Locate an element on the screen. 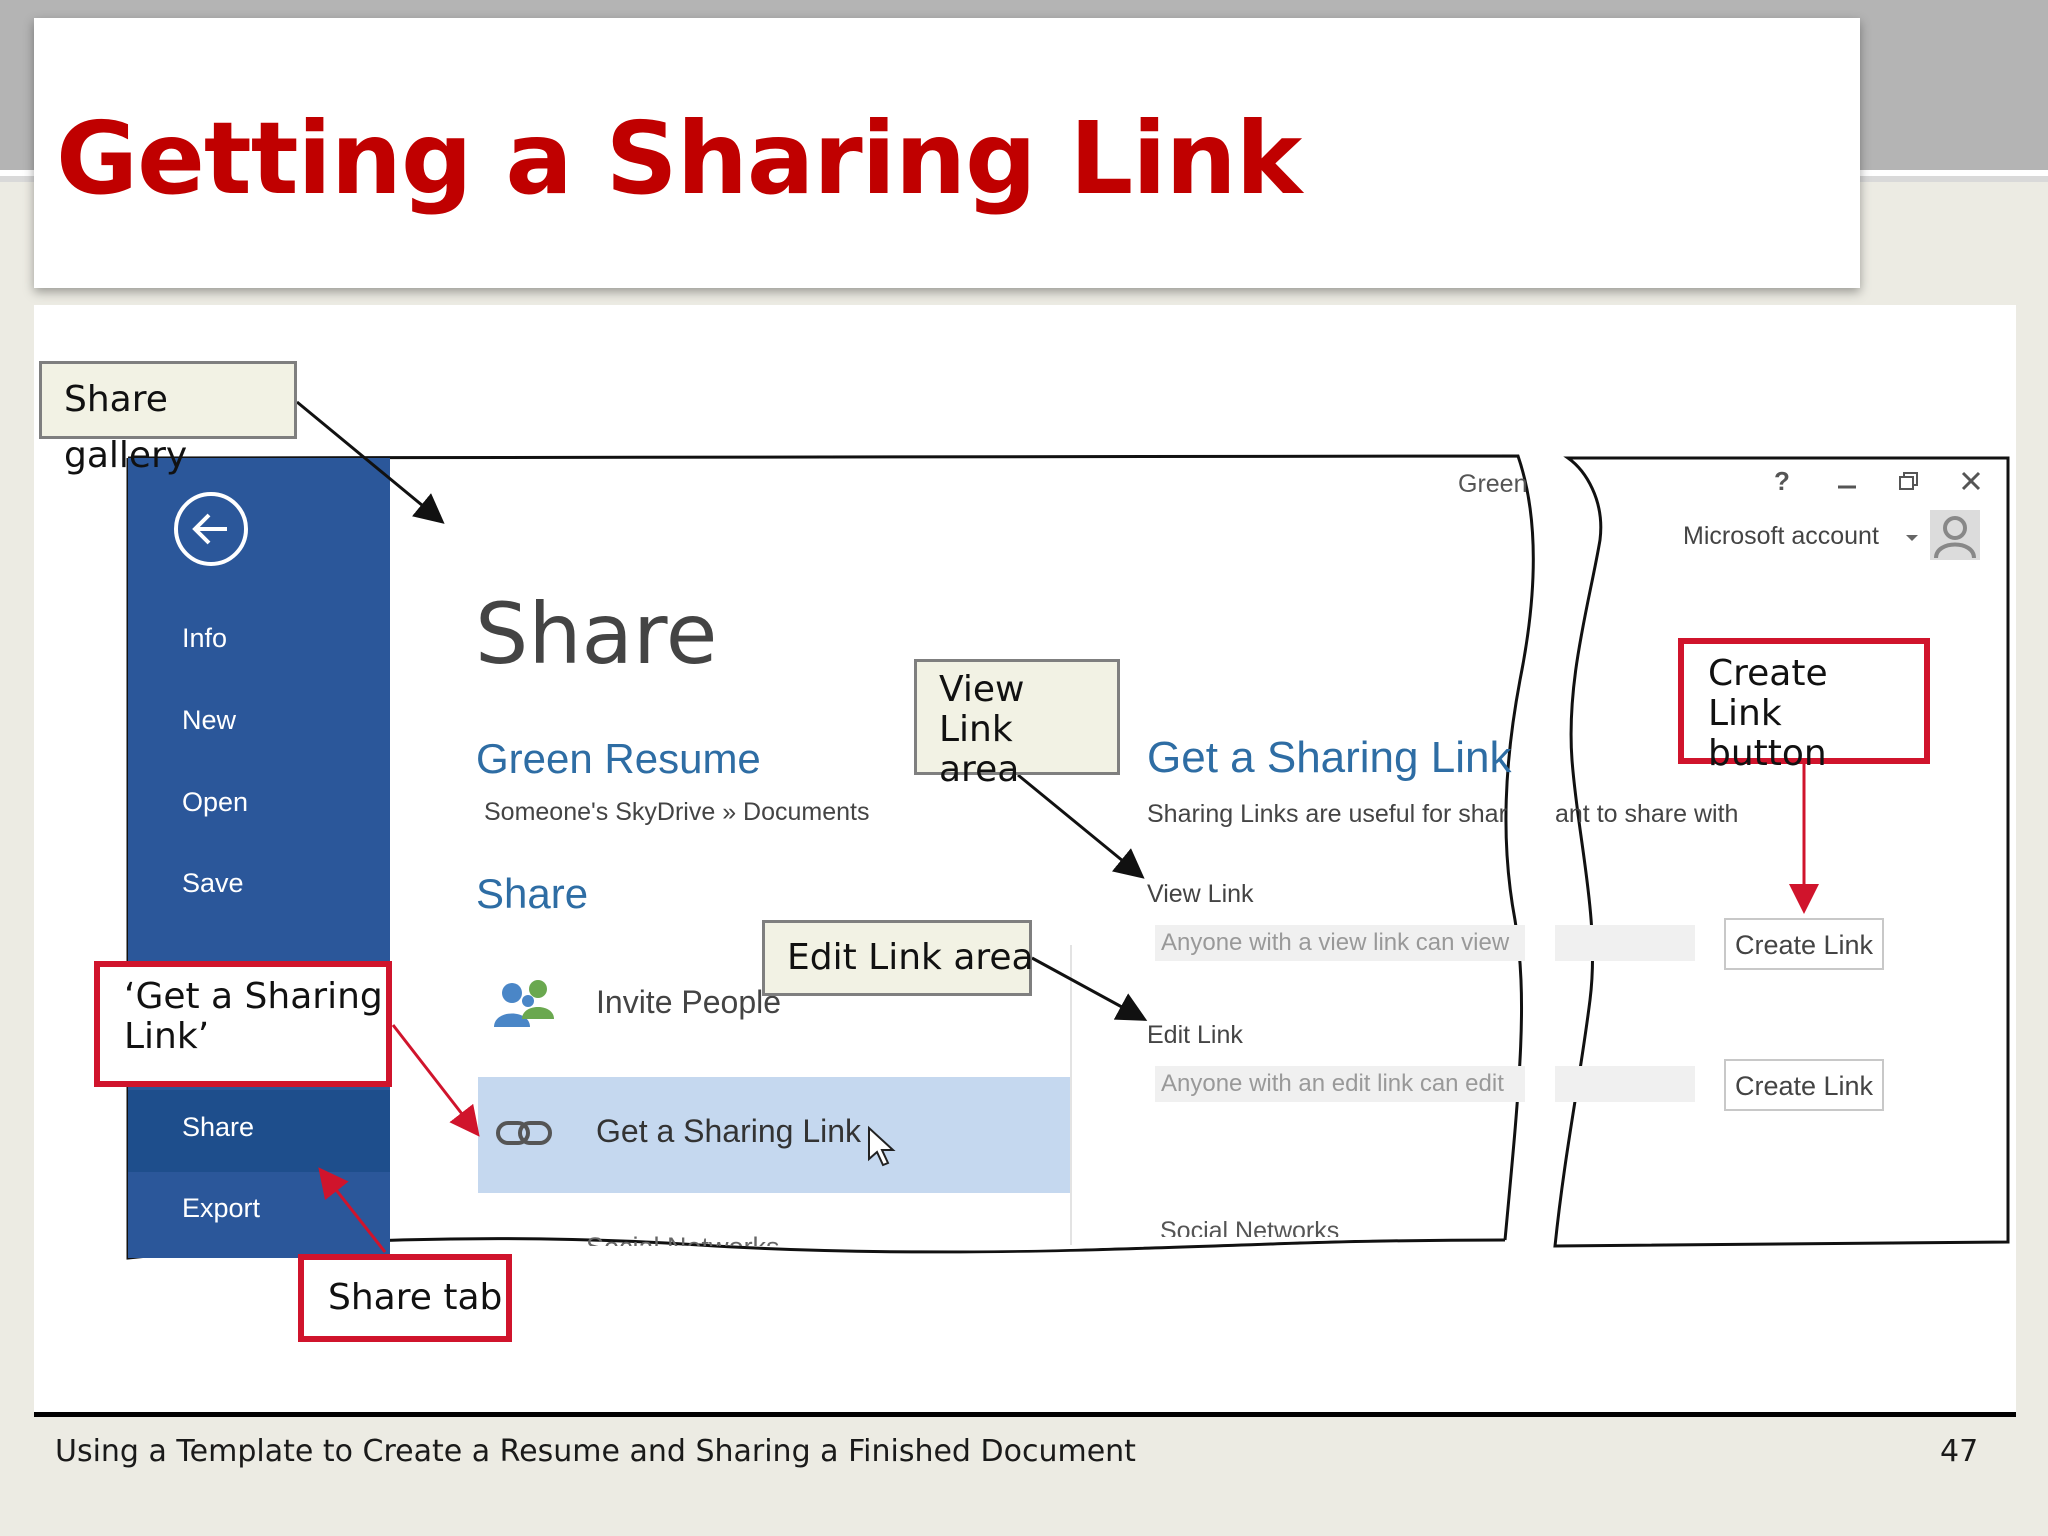 This screenshot has width=2048, height=1536. footer-rule is located at coordinates (1025, 1414).